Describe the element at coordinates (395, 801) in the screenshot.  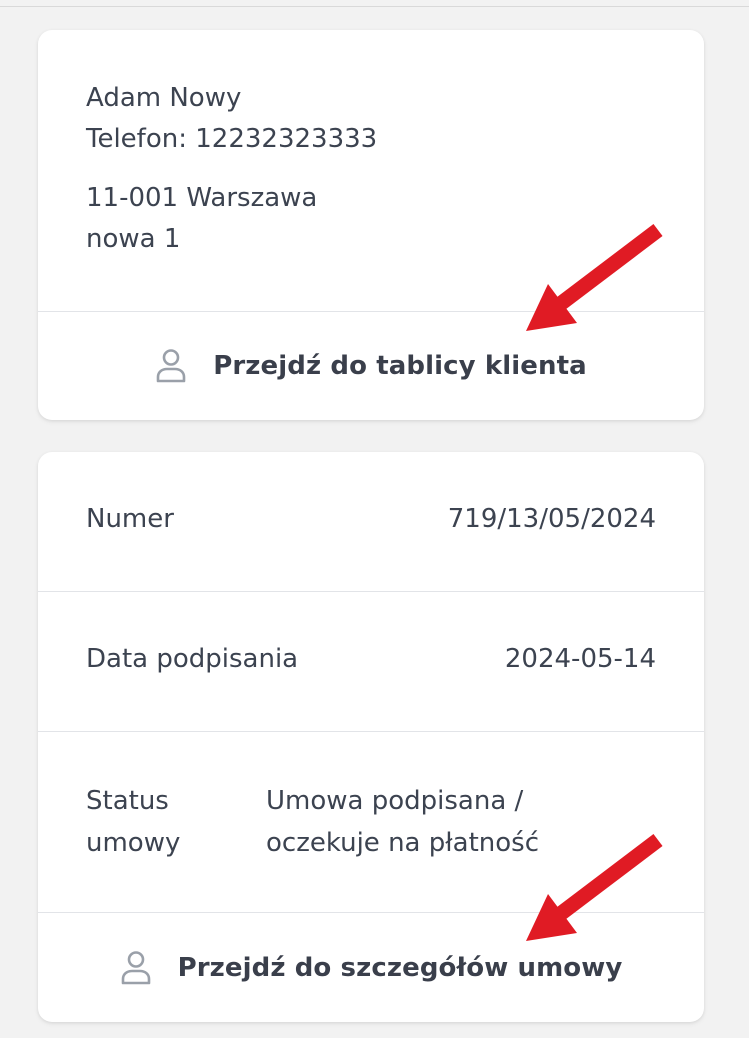
I see `status-value-line-1: Umowa podpisana /` at that location.